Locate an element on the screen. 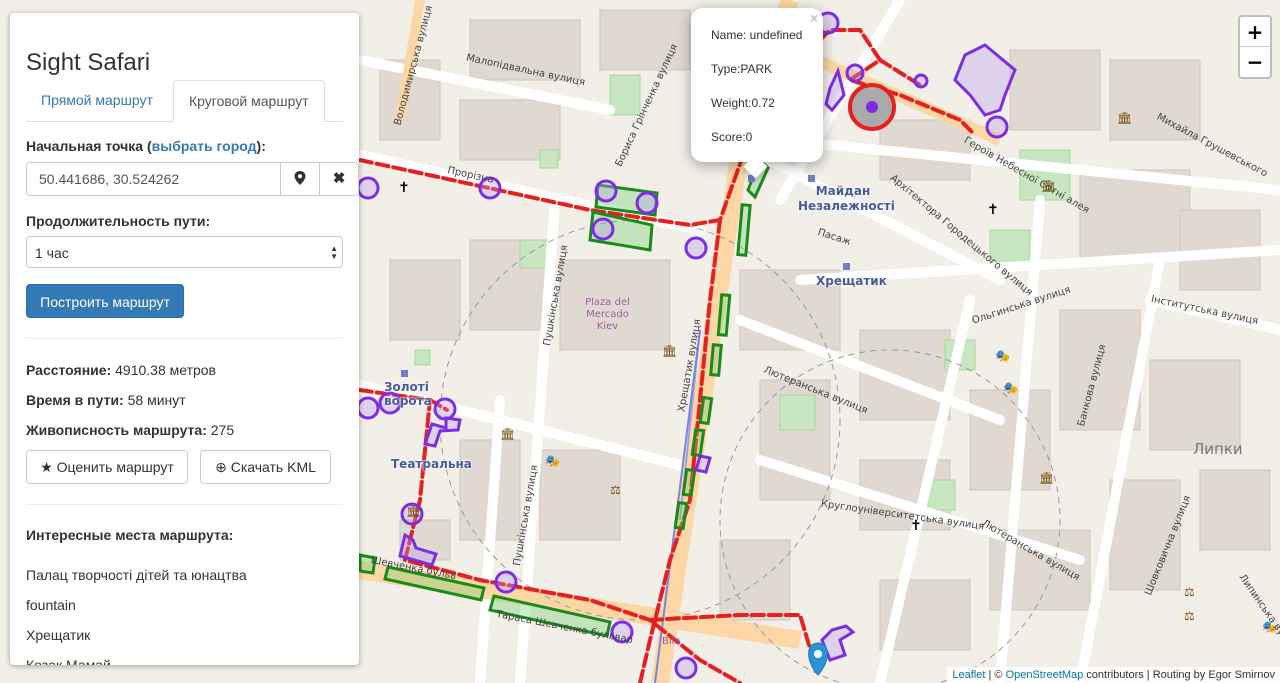 This screenshot has width=1280, height=683. start-point-input: 50.441686, 30.524262 is located at coordinates (159, 179).